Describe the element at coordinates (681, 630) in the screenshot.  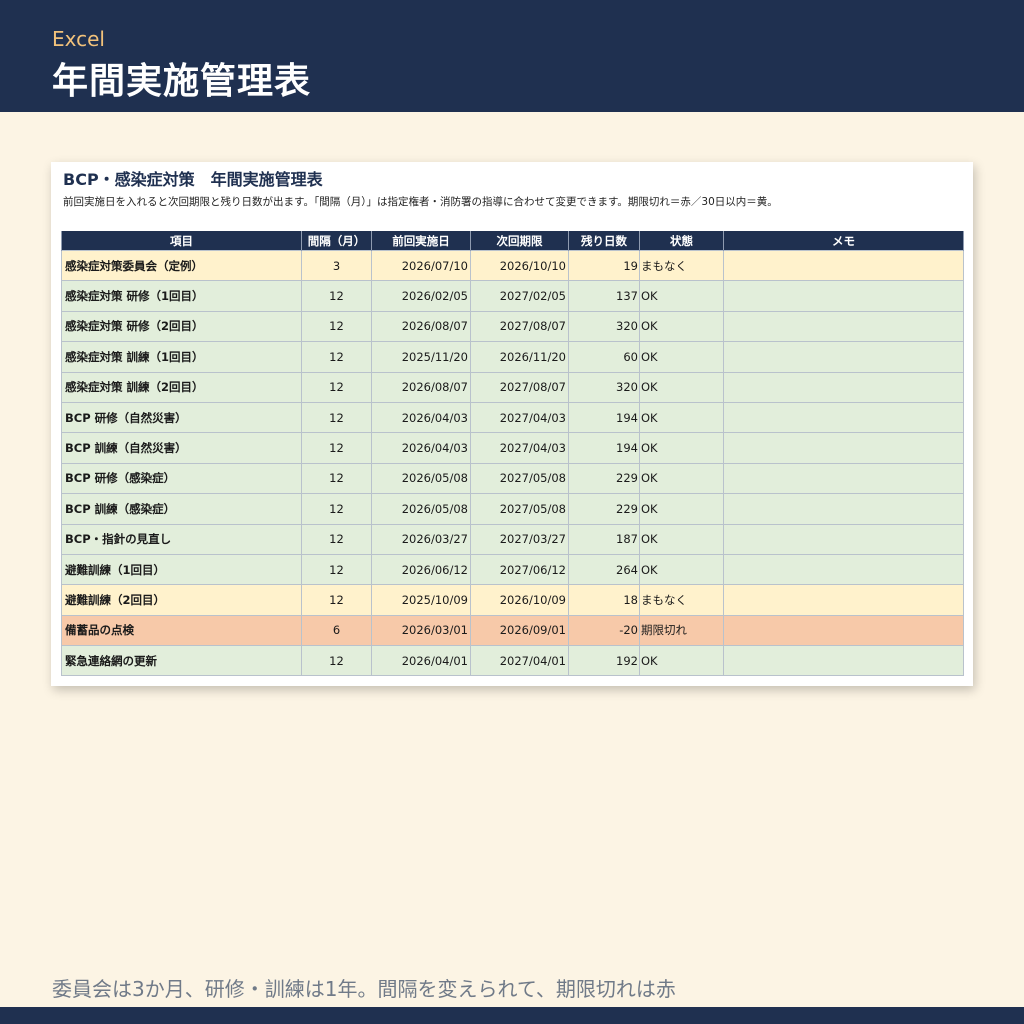
I see `cell-status: 期限切れ` at that location.